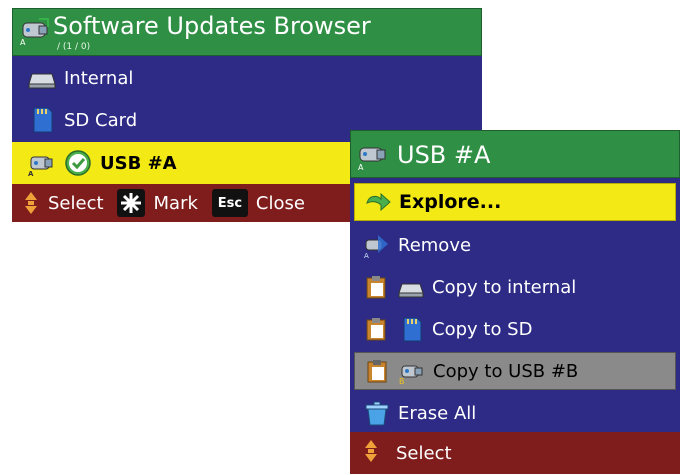 The width and height of the screenshot is (686, 475). What do you see at coordinates (247, 78) in the screenshot?
I see `drive-item-internal: Internal` at bounding box center [247, 78].